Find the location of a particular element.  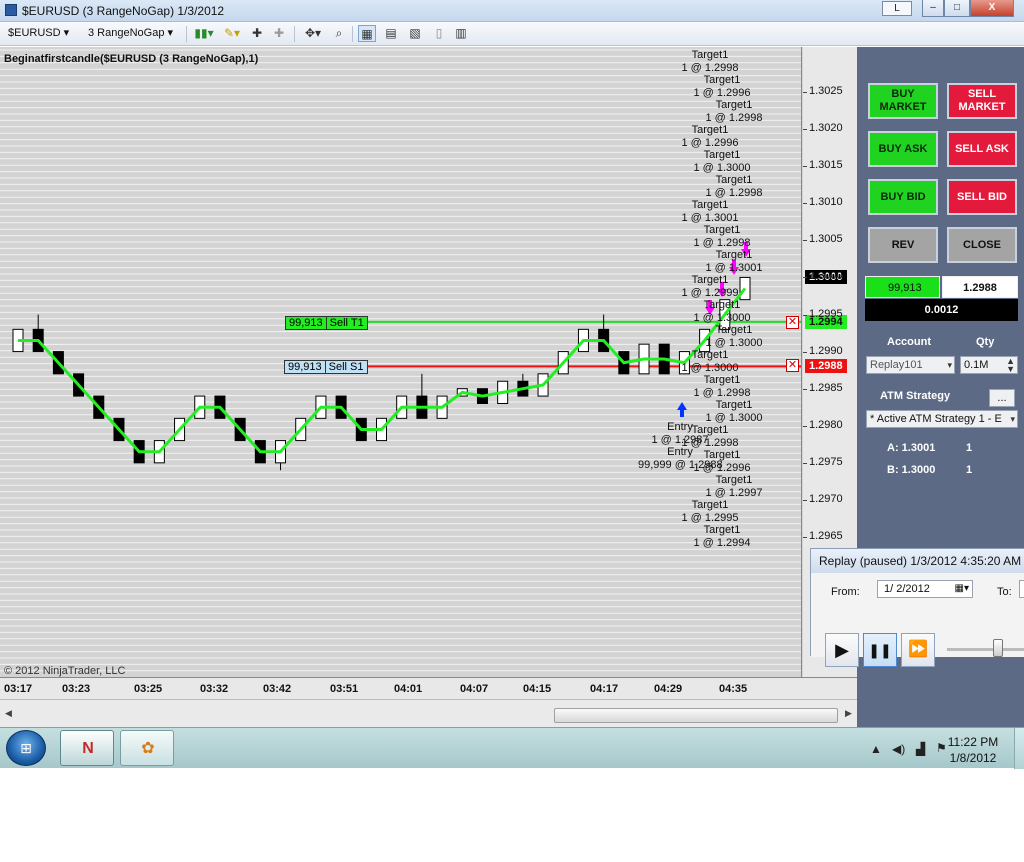

system-clock: 11:22 PM 1/8/2012 is located at coordinates (973, 750).